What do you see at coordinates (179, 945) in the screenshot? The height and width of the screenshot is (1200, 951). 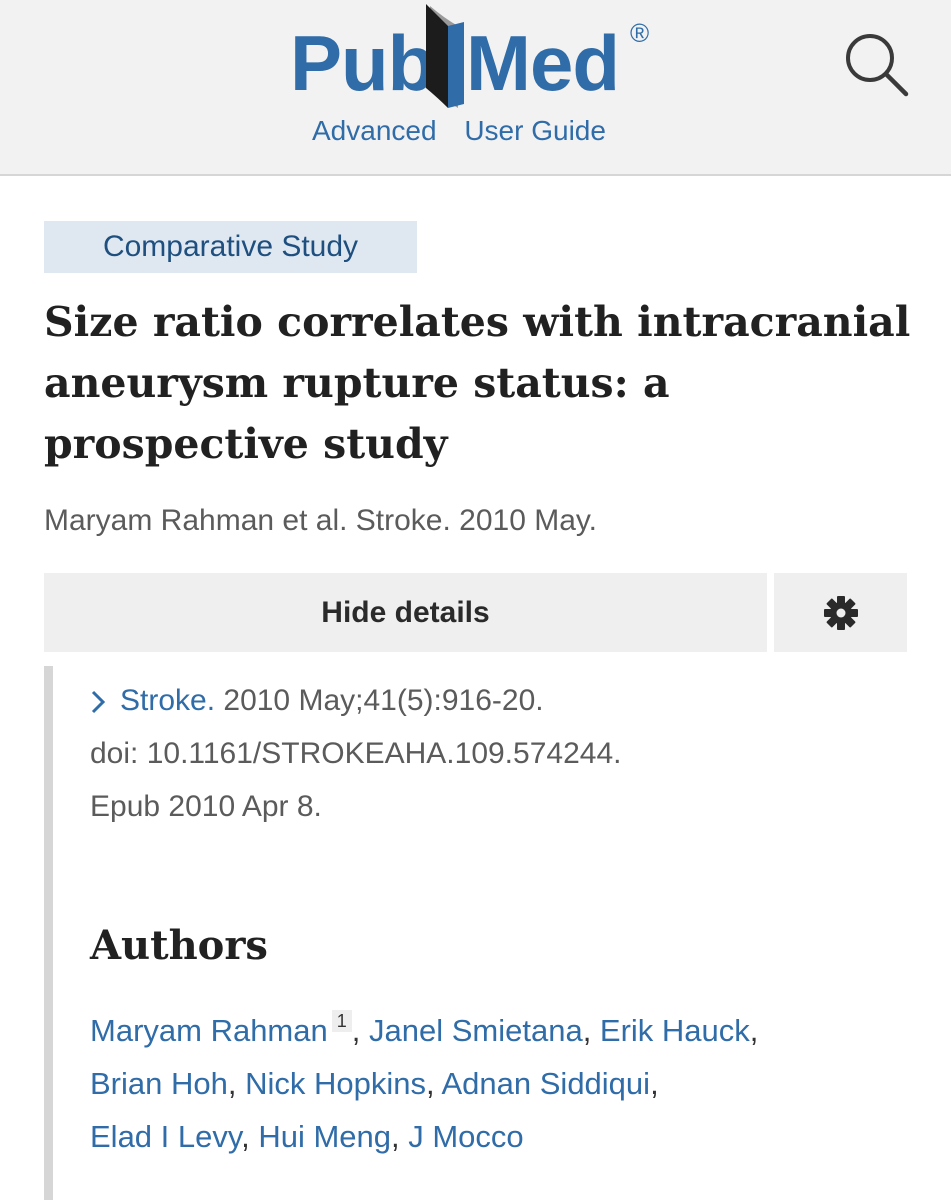 I see `authors-heading: Authors` at bounding box center [179, 945].